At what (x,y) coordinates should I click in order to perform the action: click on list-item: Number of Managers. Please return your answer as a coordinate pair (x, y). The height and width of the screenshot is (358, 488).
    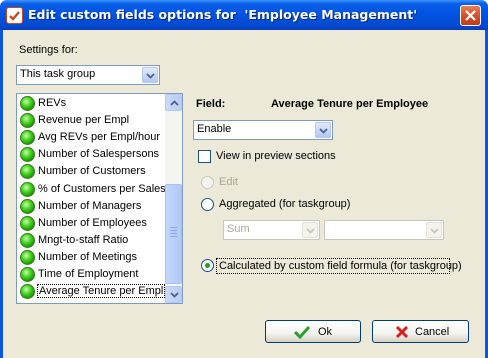
    Looking at the image, I should click on (92, 206).